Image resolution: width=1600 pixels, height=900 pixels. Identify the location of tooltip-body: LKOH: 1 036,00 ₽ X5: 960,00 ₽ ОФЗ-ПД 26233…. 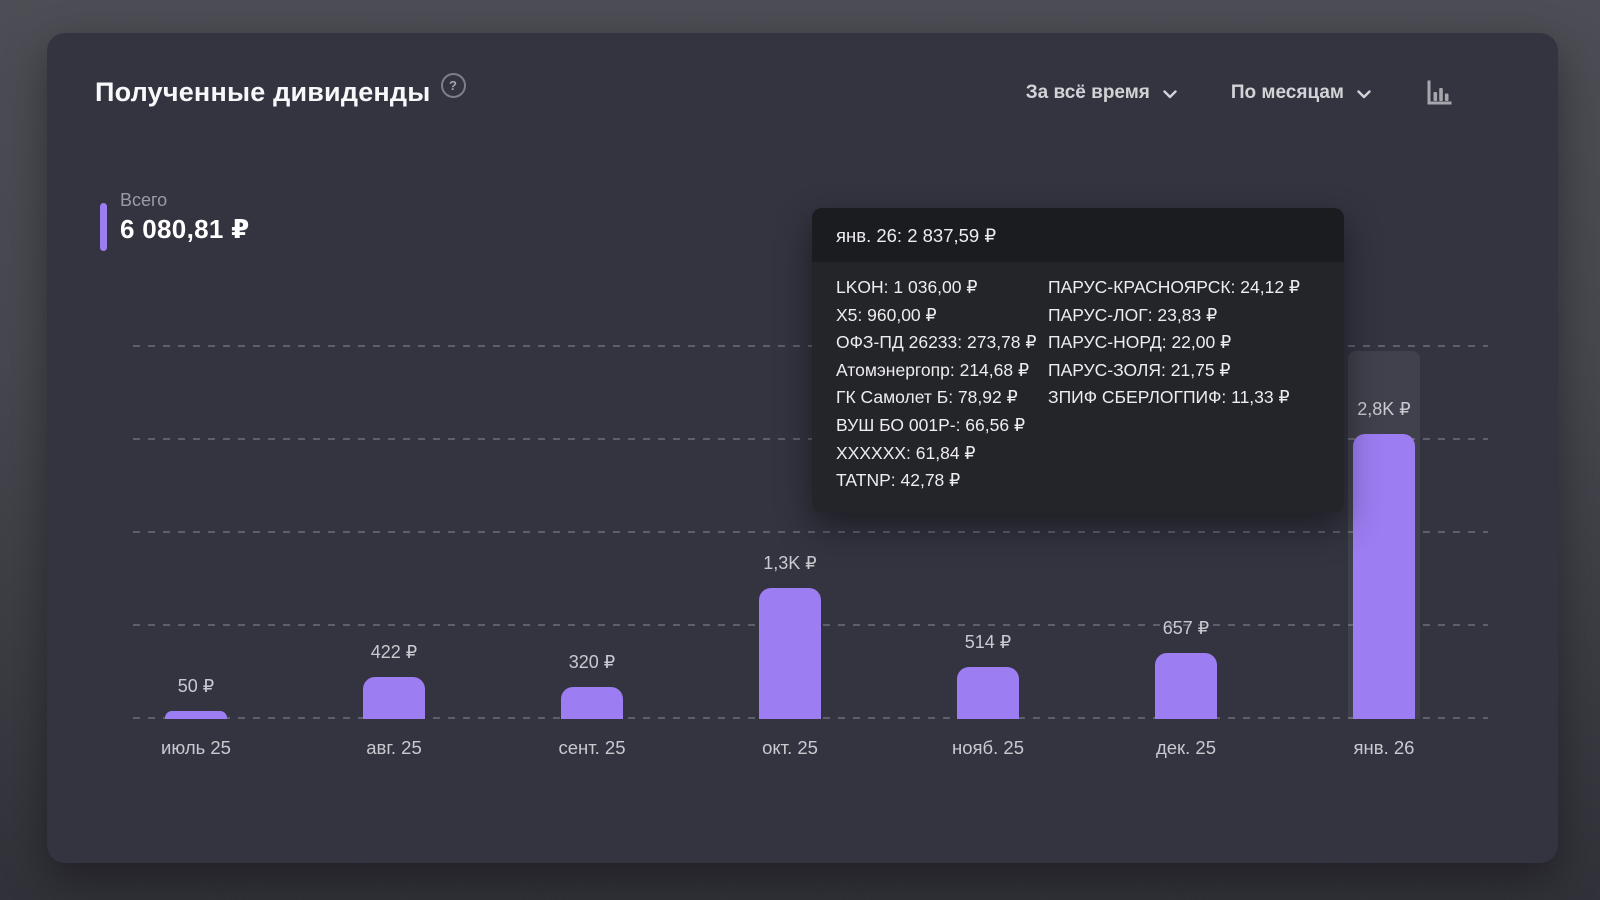
(1078, 388).